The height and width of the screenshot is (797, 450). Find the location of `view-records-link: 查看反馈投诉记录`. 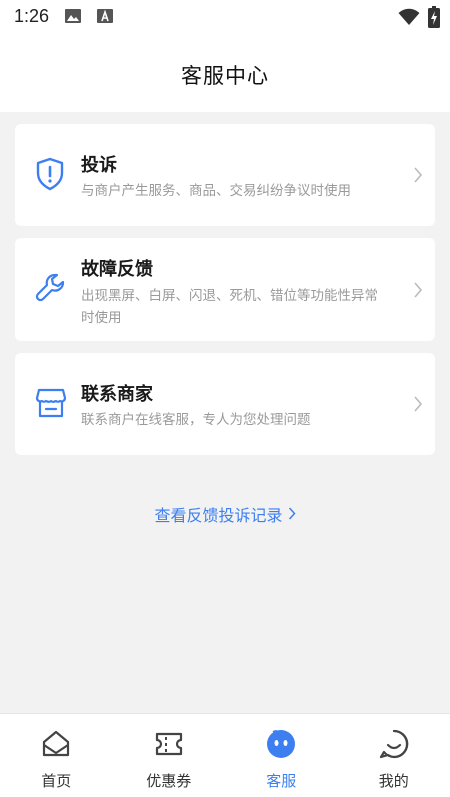

view-records-link: 查看反馈投诉记录 is located at coordinates (225, 514).